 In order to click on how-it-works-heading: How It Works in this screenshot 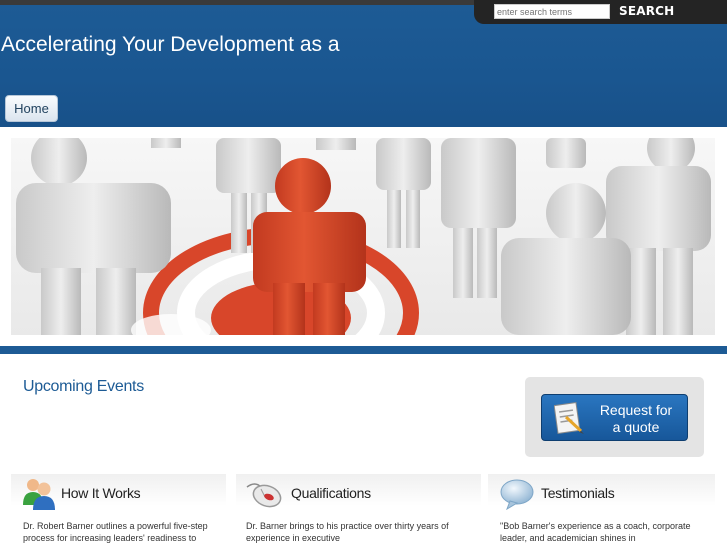, I will do `click(101, 493)`.